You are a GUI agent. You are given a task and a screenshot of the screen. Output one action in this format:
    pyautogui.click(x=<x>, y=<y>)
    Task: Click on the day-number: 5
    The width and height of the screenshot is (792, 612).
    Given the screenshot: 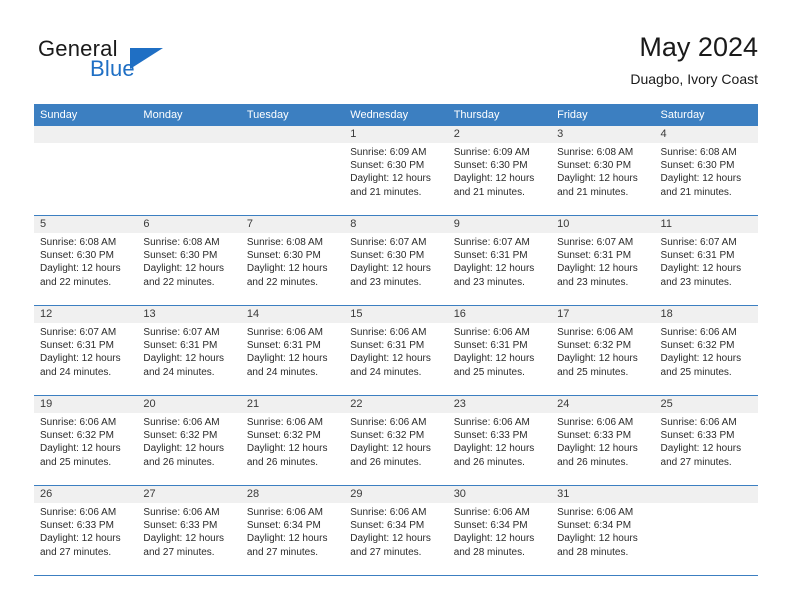 What is the action you would take?
    pyautogui.click(x=43, y=224)
    